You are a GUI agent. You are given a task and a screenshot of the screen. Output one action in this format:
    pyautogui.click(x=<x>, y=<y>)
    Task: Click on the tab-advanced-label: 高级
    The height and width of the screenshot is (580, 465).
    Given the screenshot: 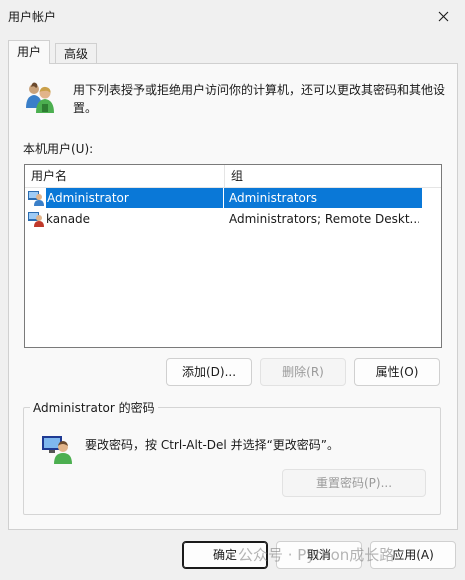 What is the action you would take?
    pyautogui.click(x=76, y=54)
    